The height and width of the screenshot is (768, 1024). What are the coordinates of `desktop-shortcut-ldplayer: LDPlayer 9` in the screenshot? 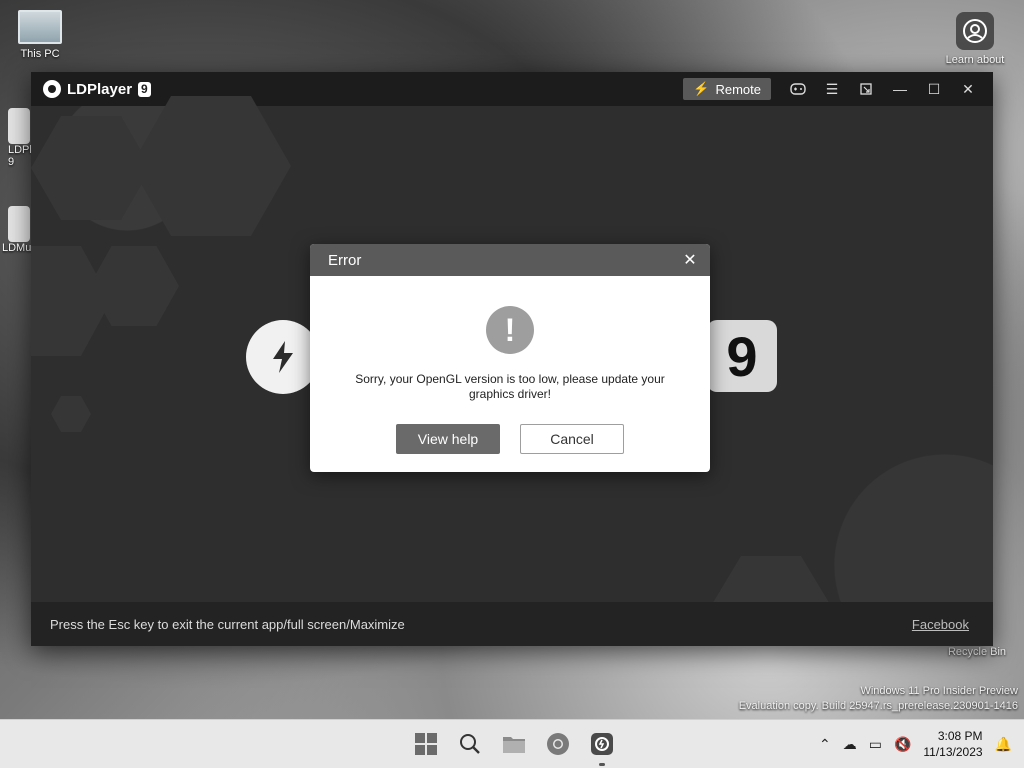 It's located at (20, 138).